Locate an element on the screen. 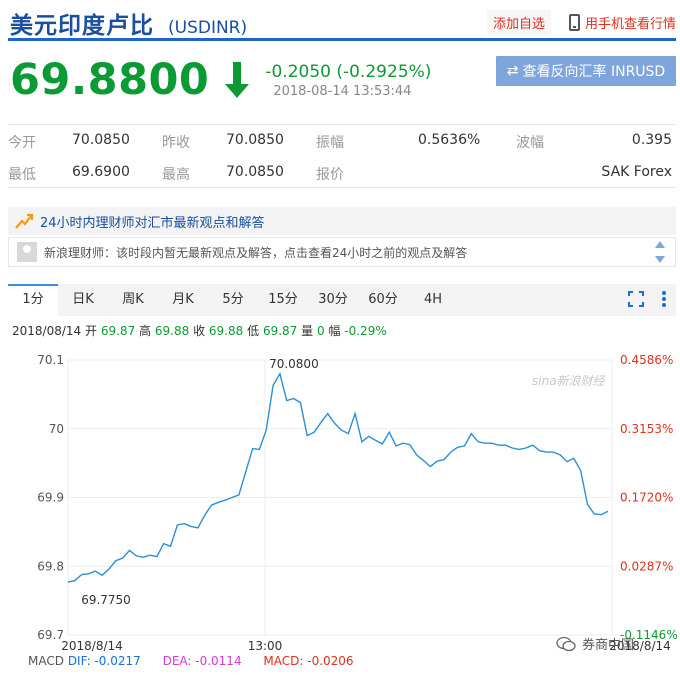  stat-label-prev-close: 昨收 is located at coordinates (176, 143).